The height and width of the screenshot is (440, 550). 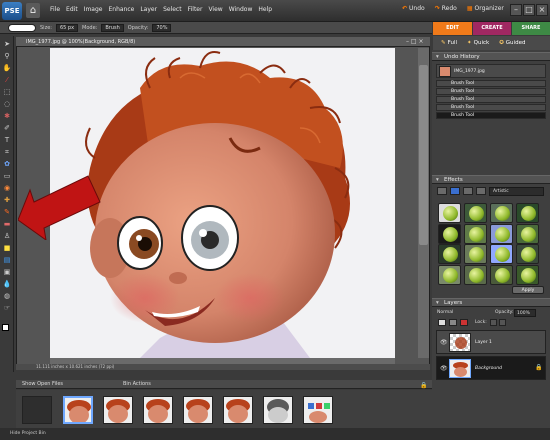 I want to click on effects-category-select: Artistic, so click(x=516, y=191).